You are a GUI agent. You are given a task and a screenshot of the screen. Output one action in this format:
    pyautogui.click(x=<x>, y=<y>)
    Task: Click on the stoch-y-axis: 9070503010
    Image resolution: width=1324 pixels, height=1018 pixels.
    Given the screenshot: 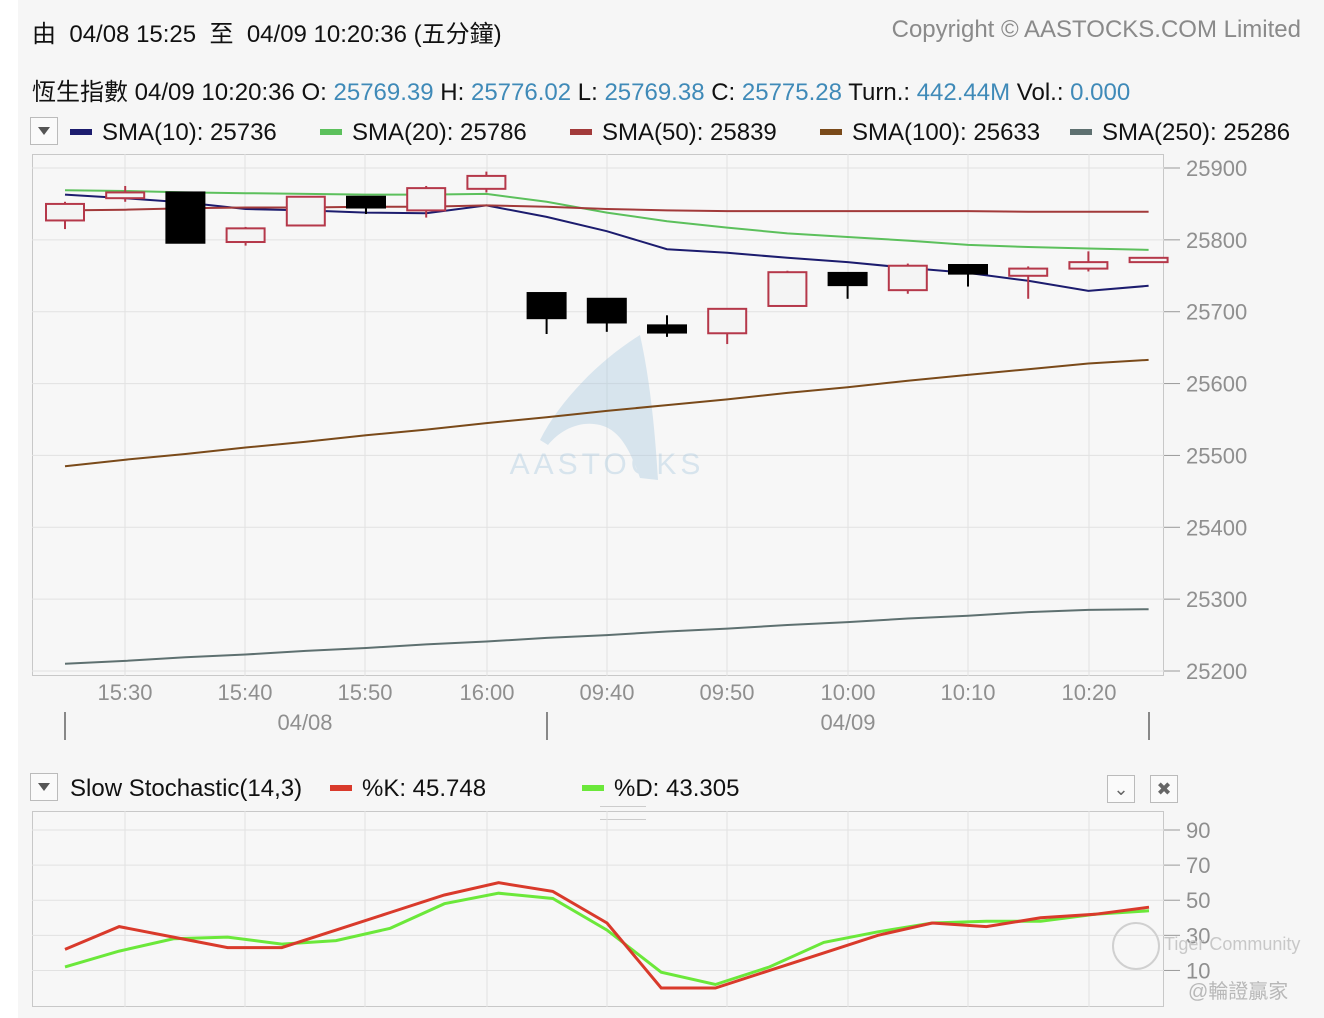 What is the action you would take?
    pyautogui.click(x=1187, y=900)
    